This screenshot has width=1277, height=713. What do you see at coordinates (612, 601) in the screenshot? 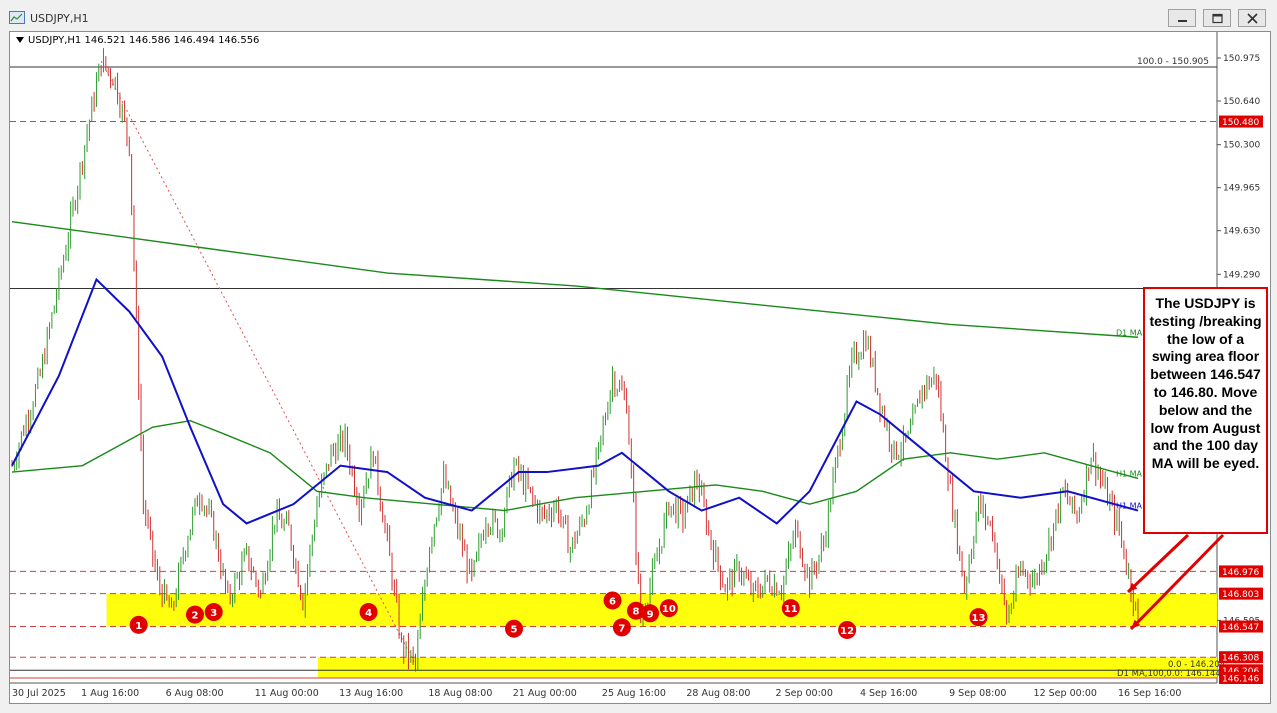
I see `marker-label-6: 6` at bounding box center [612, 601].